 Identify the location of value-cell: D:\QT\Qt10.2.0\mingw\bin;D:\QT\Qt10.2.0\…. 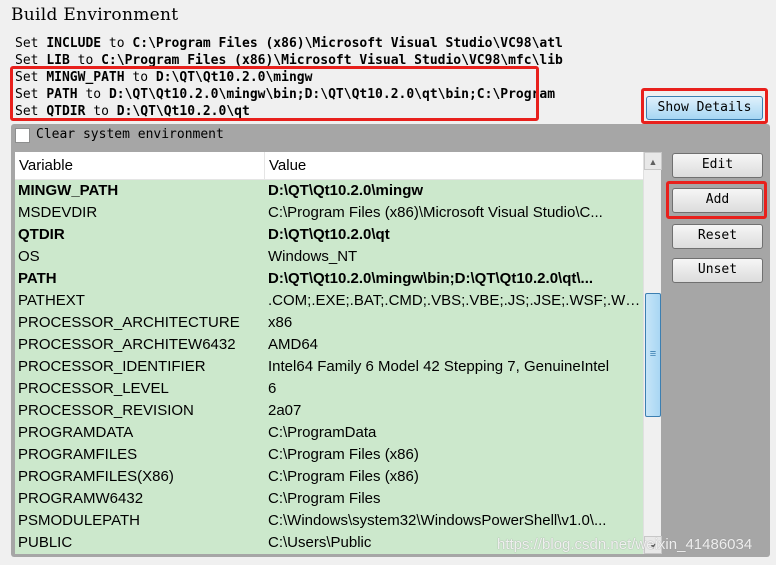
(431, 278).